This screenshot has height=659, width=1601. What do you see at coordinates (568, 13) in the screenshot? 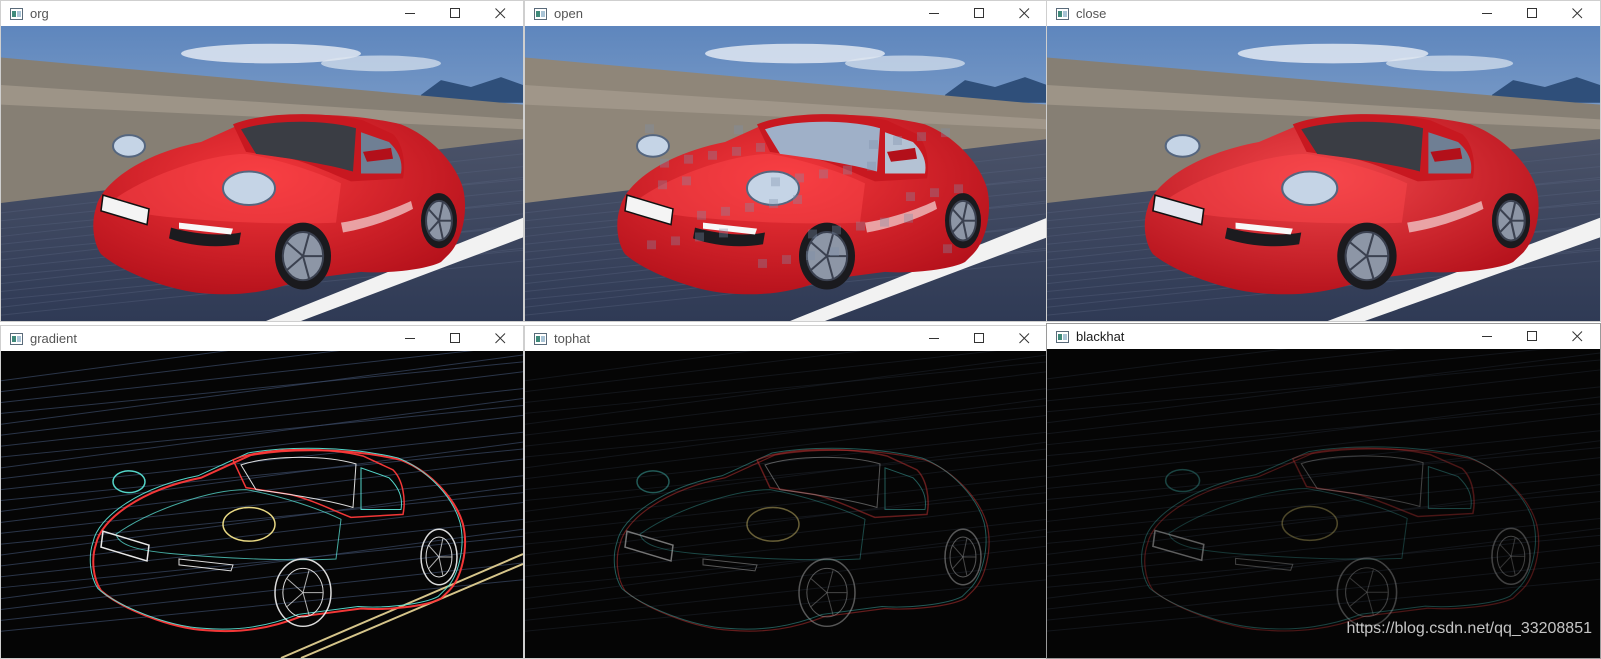
I see `window-title: open` at bounding box center [568, 13].